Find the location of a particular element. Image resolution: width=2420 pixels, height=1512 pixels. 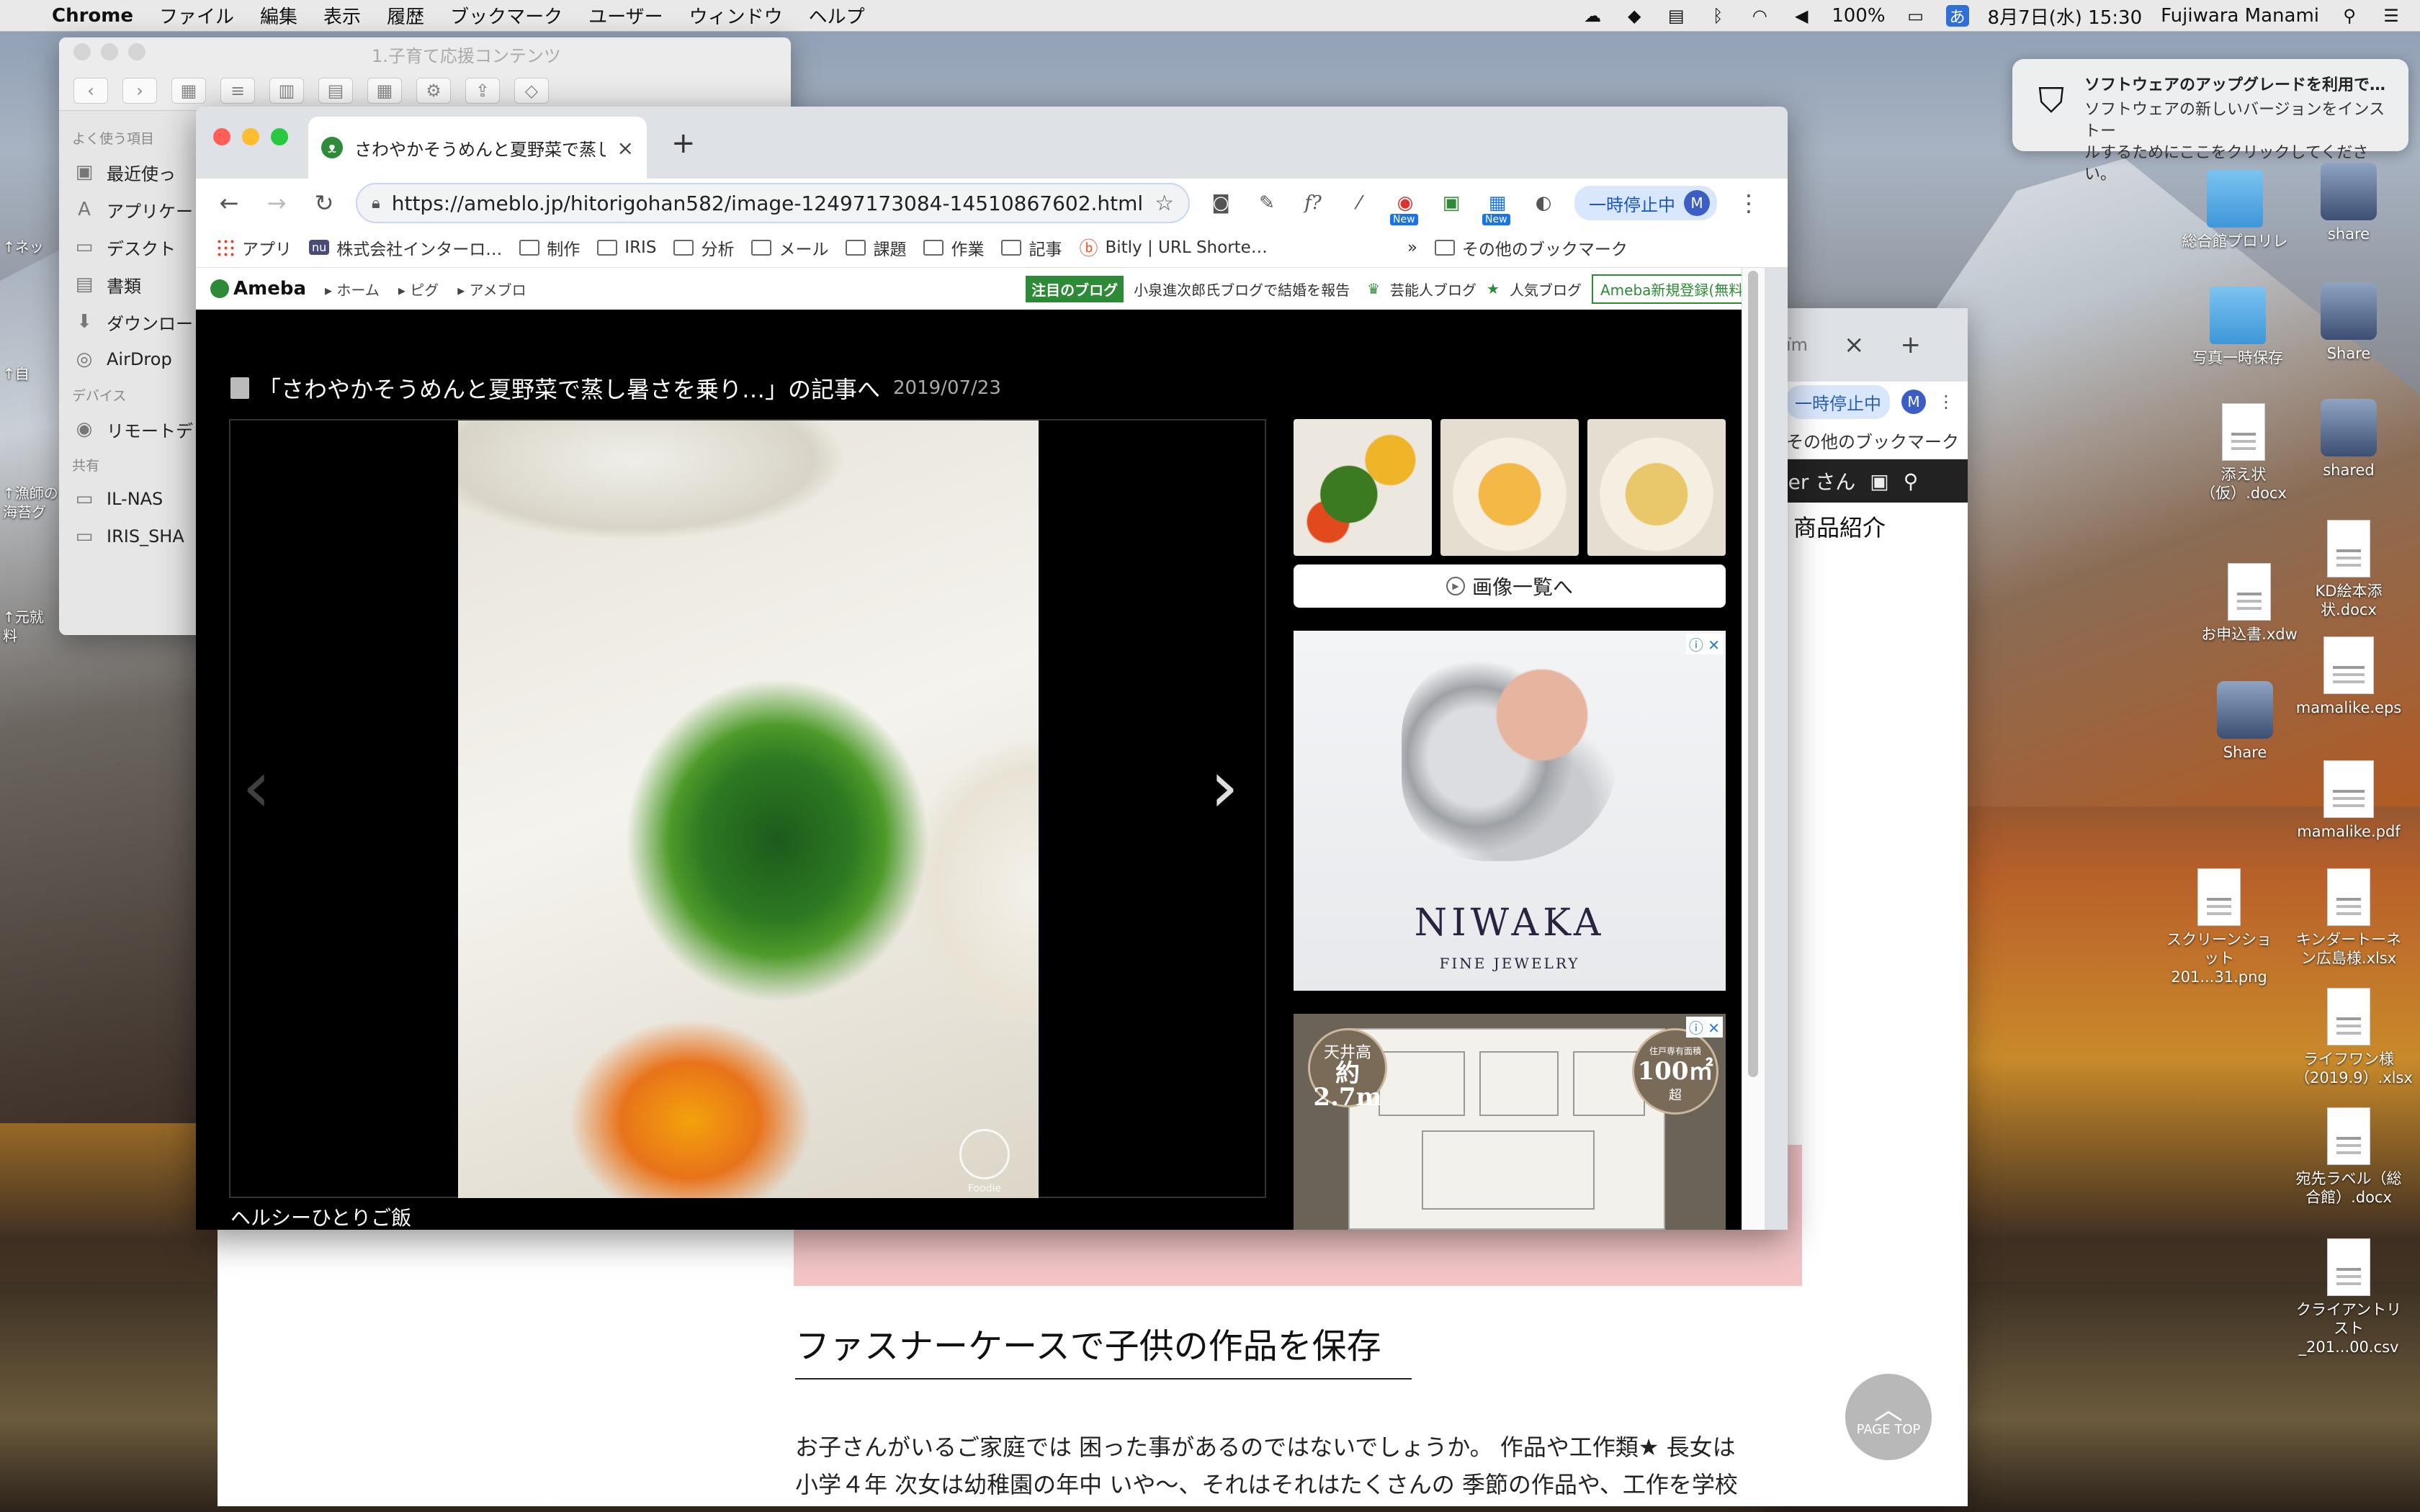

background-search-icon: ⚲ is located at coordinates (1911, 481).